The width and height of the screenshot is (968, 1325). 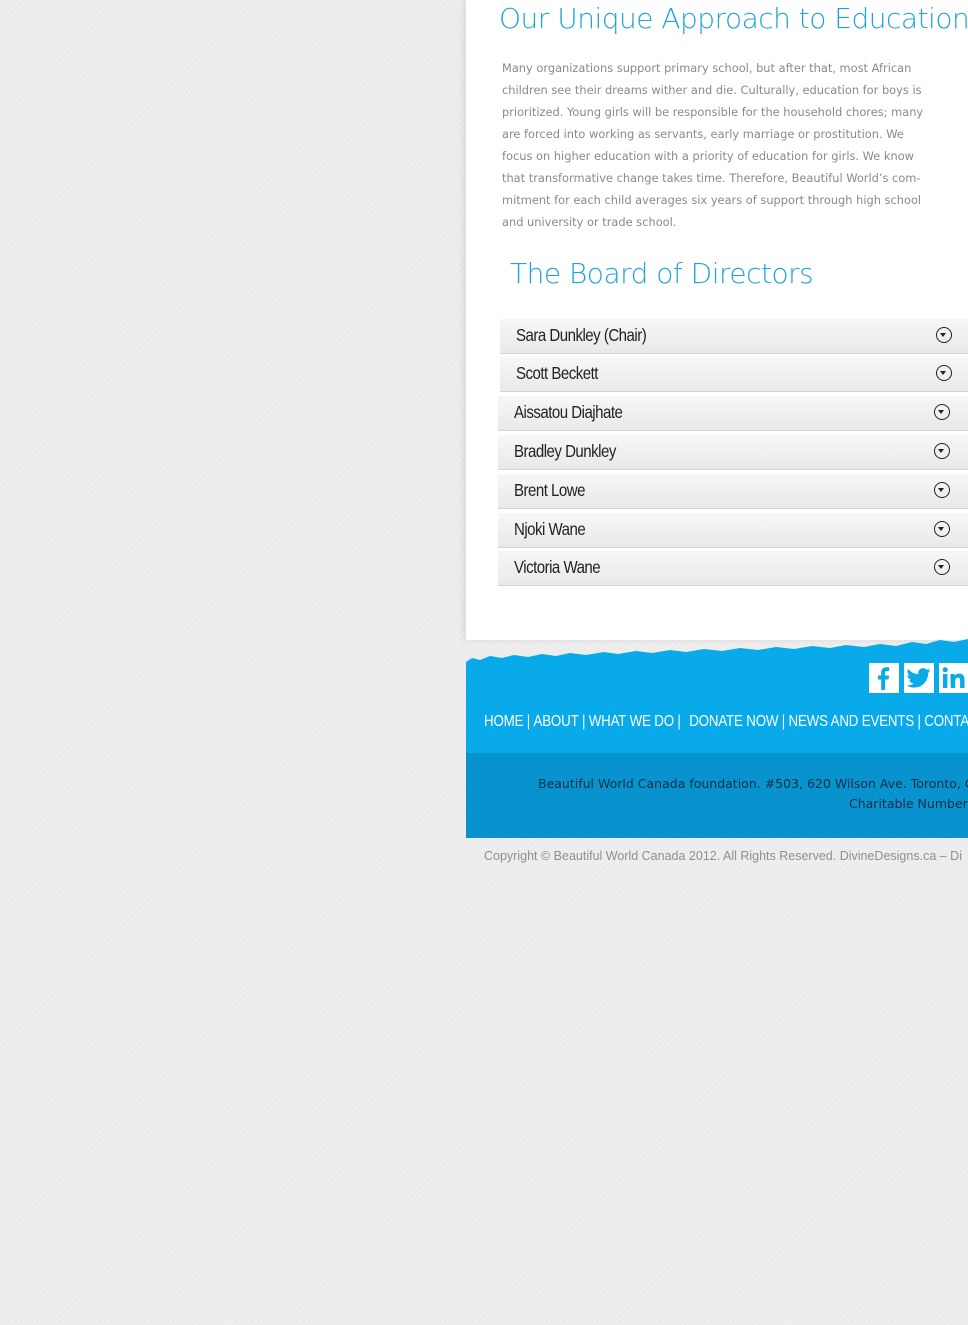 What do you see at coordinates (884, 678) in the screenshot?
I see `facebook-icon` at bounding box center [884, 678].